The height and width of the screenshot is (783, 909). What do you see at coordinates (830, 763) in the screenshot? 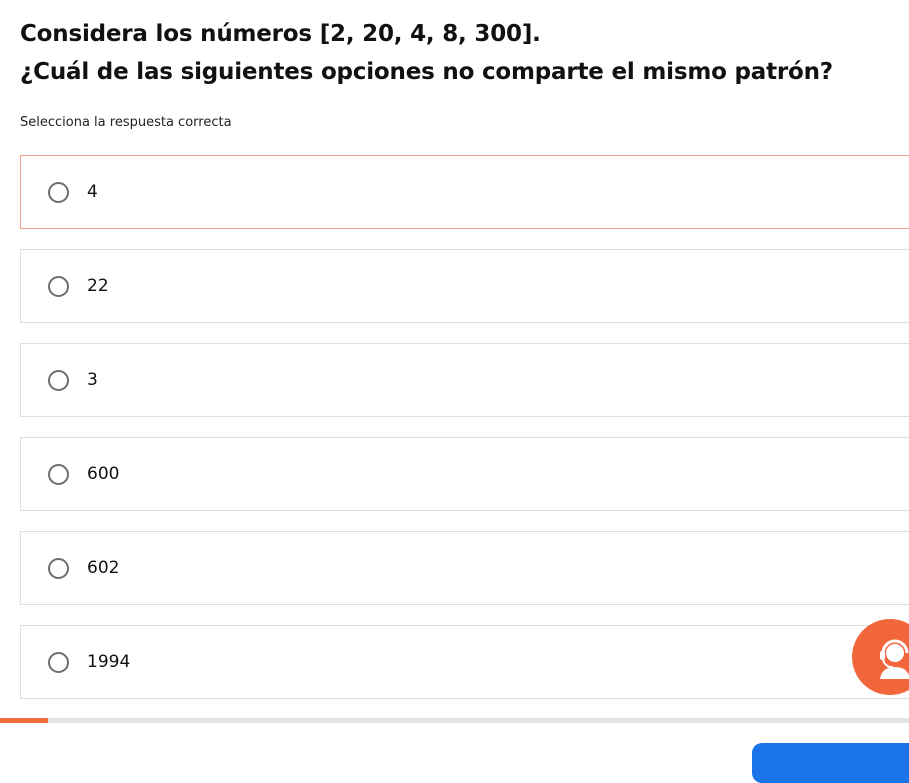
I see `next-button` at bounding box center [830, 763].